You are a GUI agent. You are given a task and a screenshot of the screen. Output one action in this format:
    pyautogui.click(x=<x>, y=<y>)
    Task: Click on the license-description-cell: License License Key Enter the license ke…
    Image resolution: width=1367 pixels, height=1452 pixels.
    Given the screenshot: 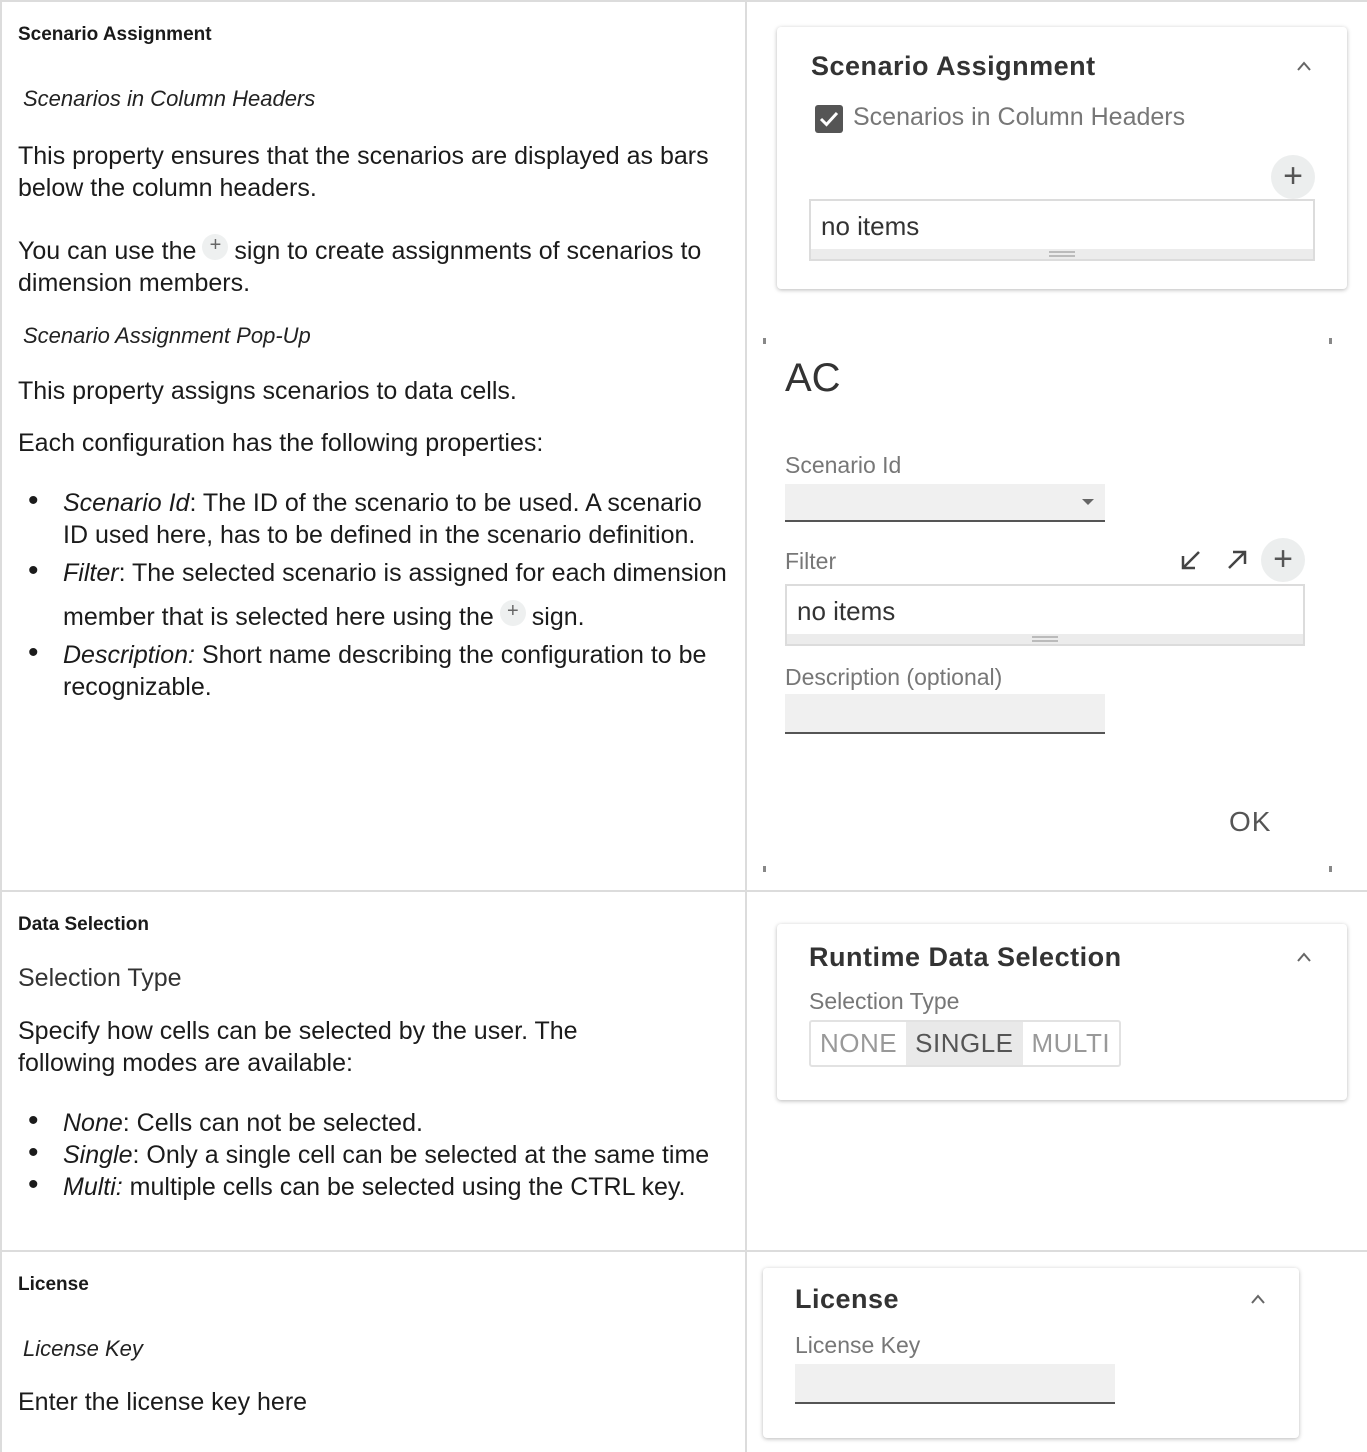 What is the action you would take?
    pyautogui.click(x=373, y=1351)
    